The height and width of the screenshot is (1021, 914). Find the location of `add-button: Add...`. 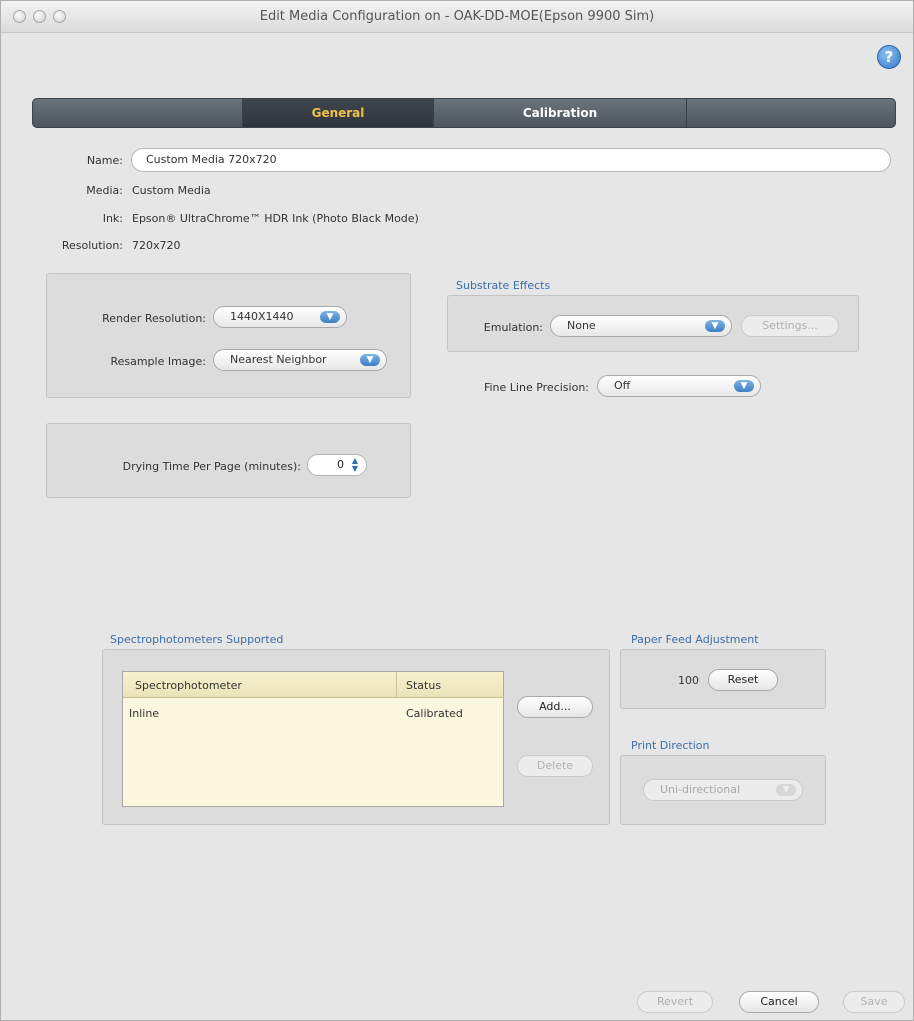

add-button: Add... is located at coordinates (555, 707).